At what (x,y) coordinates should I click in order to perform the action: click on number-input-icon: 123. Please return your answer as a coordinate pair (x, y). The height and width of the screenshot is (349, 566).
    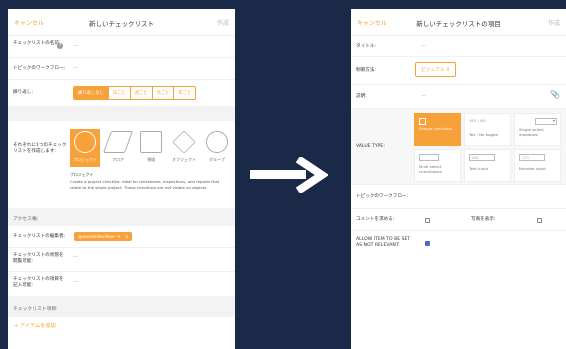
    Looking at the image, I should click on (532, 157).